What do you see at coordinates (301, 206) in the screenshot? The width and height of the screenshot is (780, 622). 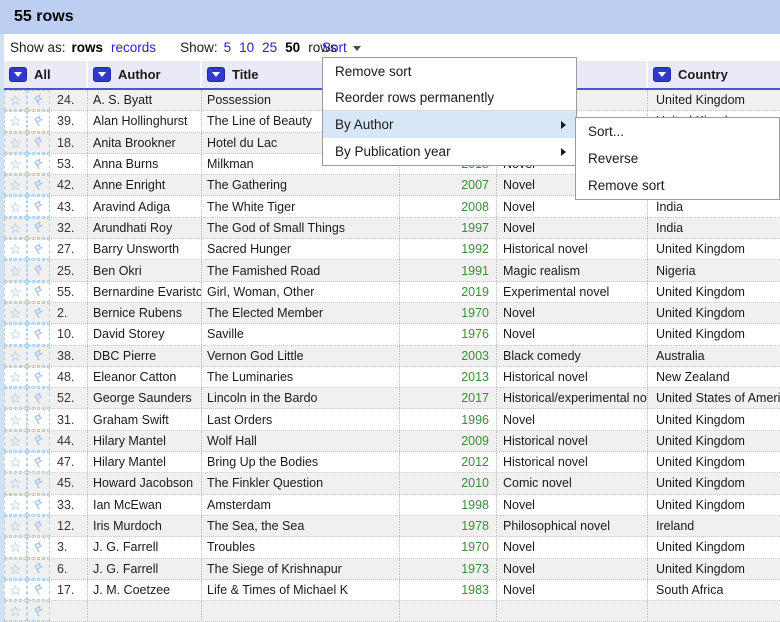 I see `cell-title: The White Tiger` at bounding box center [301, 206].